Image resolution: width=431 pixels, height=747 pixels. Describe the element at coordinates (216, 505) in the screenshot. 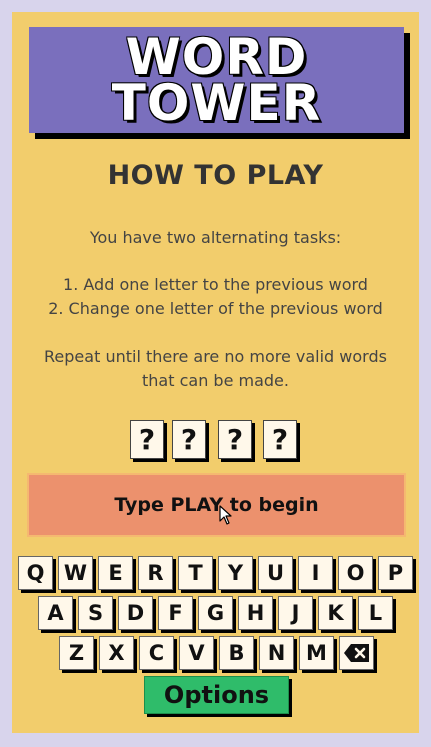

I see `start-prompt: Type PLAY to begin` at that location.